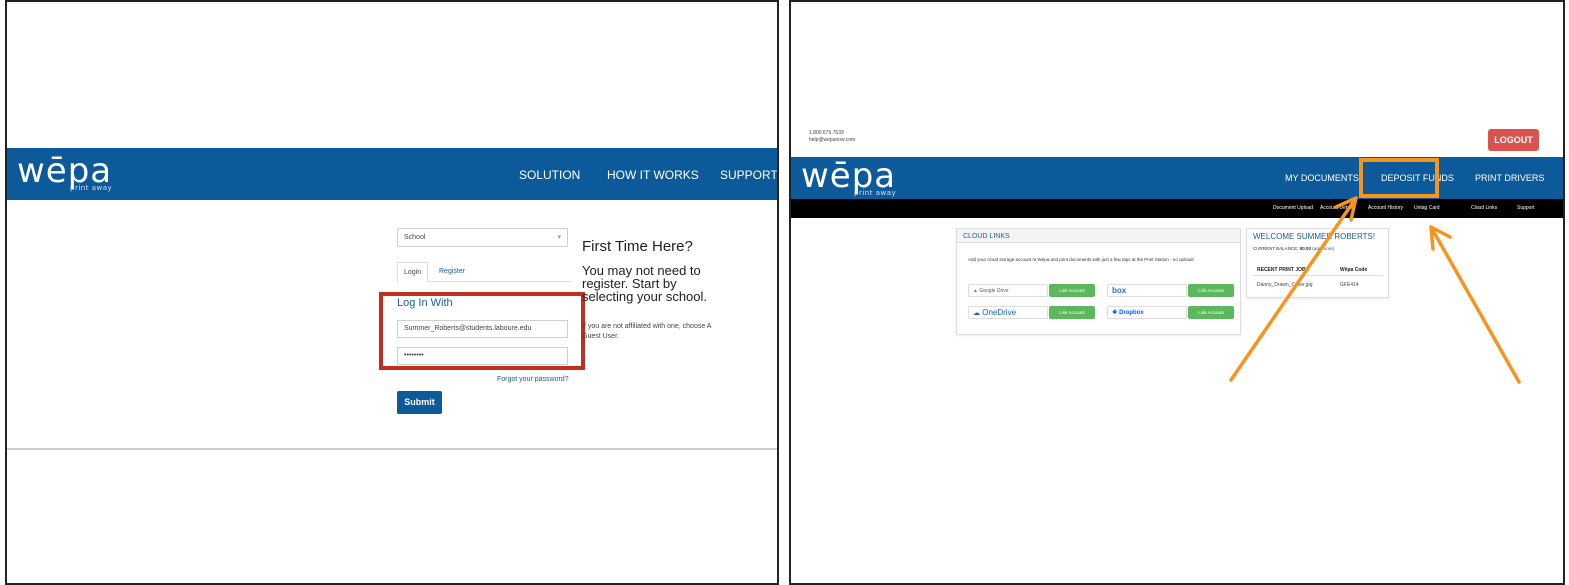 This screenshot has height=585, width=1569. What do you see at coordinates (559, 237) in the screenshot?
I see `chevron-down-icon: ▾` at bounding box center [559, 237].